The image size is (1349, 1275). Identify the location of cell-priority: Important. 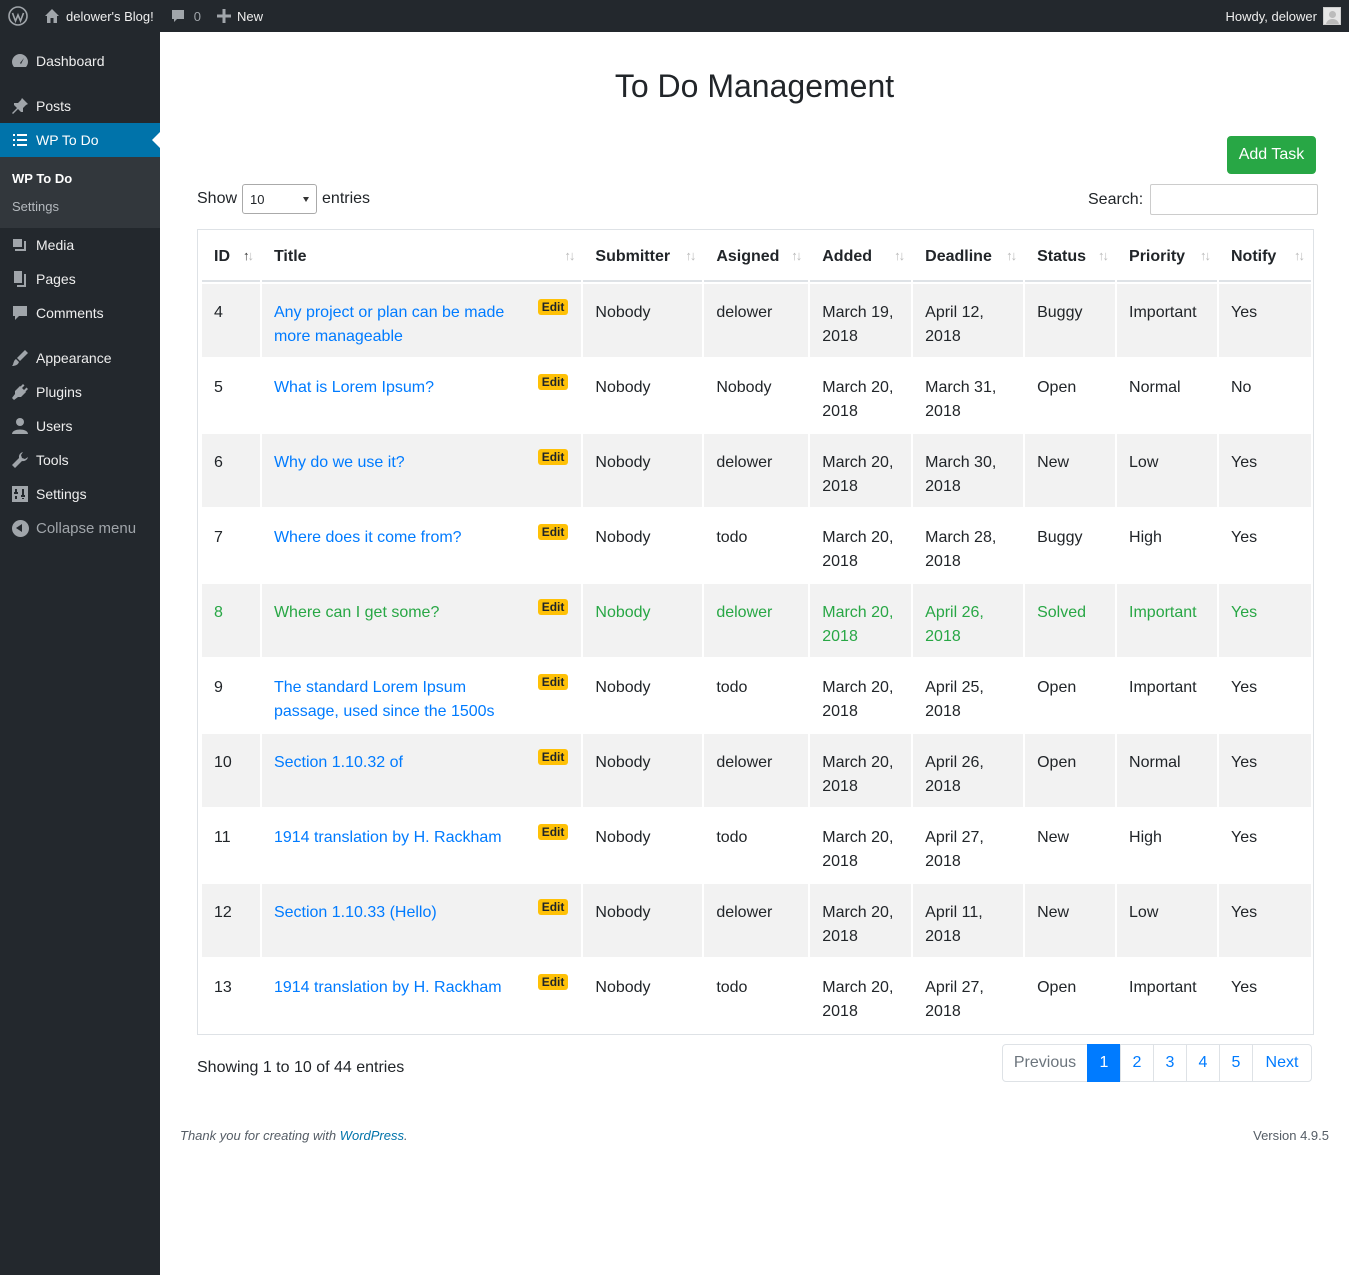
(1167, 320).